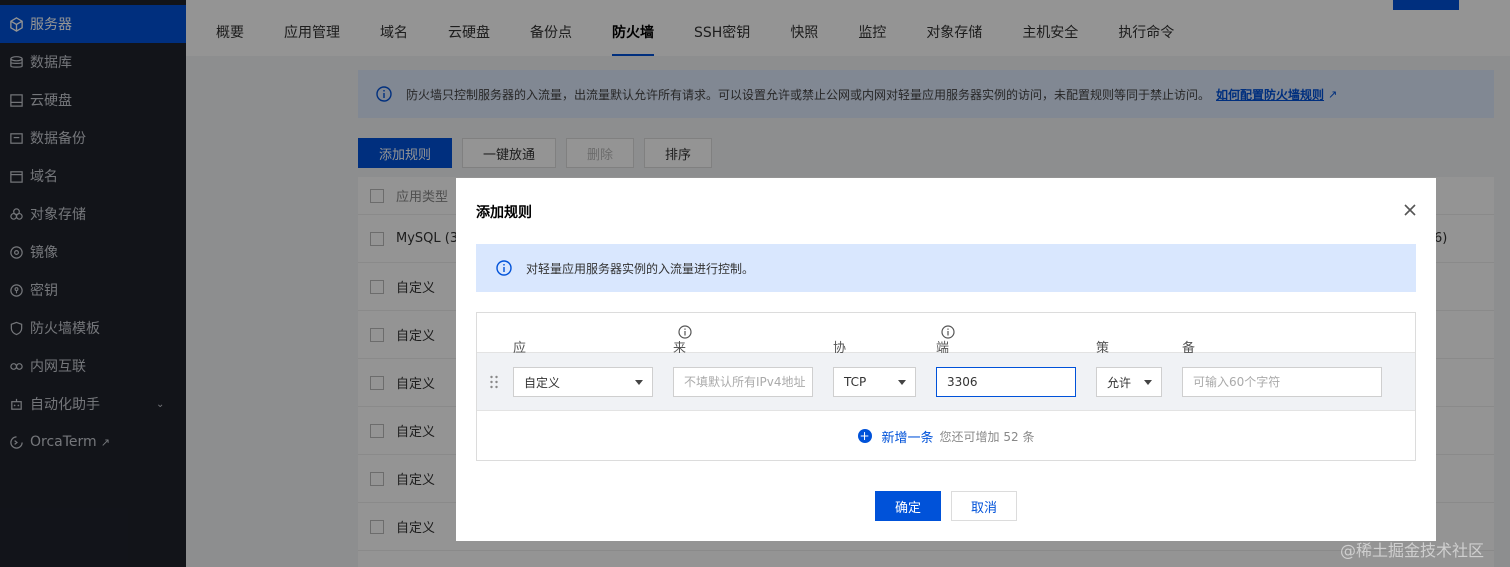 The width and height of the screenshot is (1510, 567). I want to click on policy-select: 允许, so click(1129, 382).